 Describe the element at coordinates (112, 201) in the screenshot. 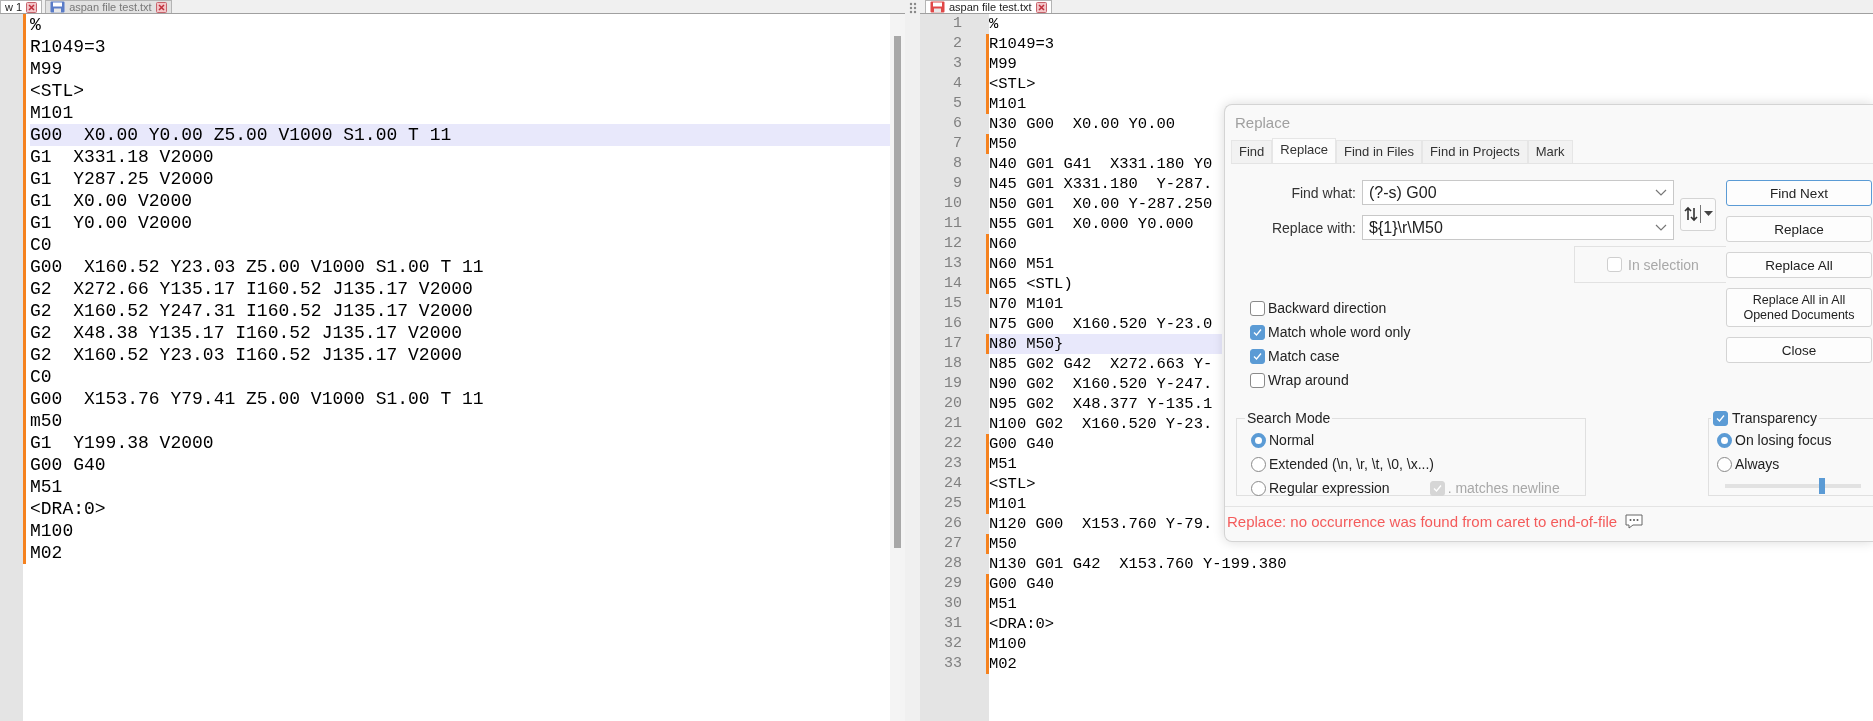

I see `code-line: G1 X0.00 V2000` at that location.